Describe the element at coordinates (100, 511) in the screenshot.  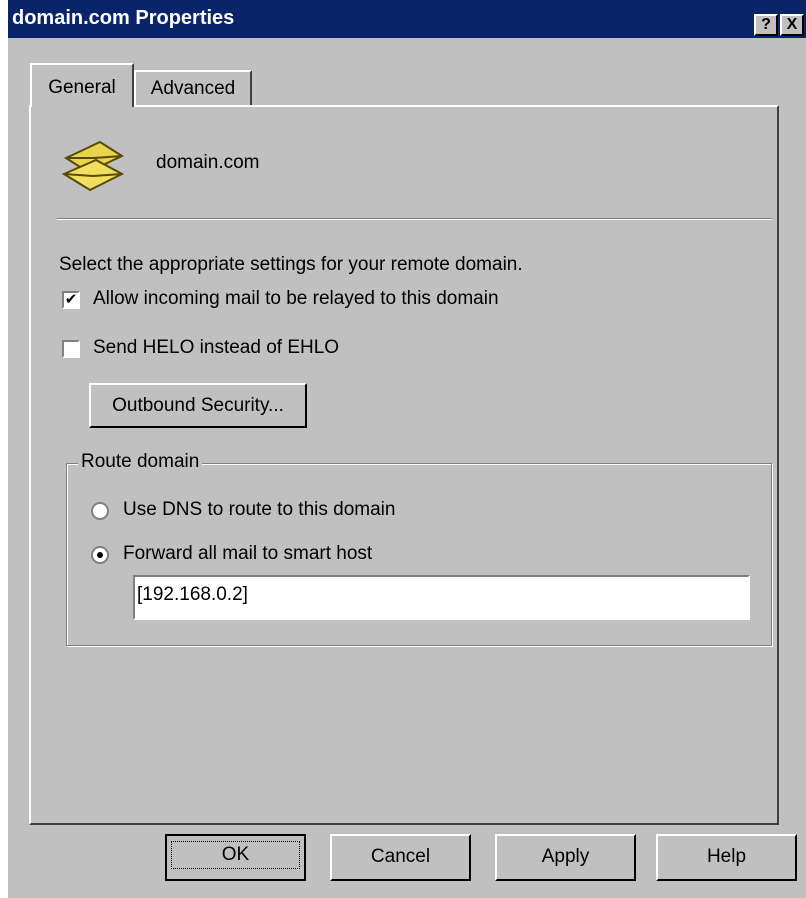
I see `use-dns-radio` at that location.